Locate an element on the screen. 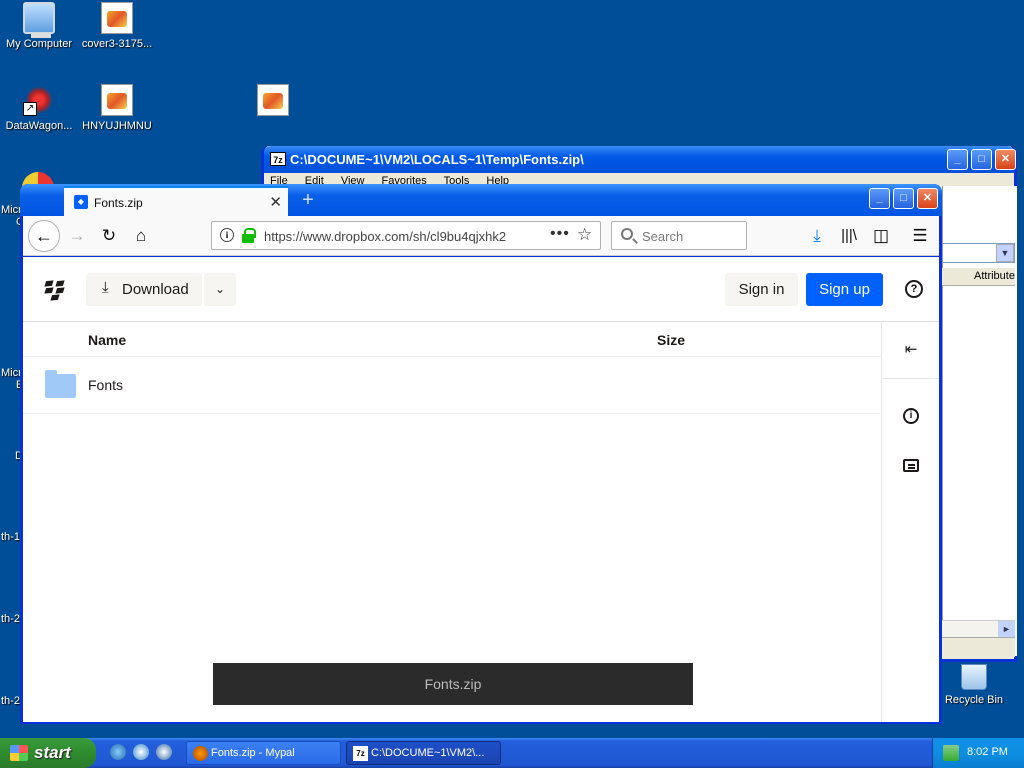 Image resolution: width=1024 pixels, height=768 pixels. reload-button: ↻ is located at coordinates (109, 236).